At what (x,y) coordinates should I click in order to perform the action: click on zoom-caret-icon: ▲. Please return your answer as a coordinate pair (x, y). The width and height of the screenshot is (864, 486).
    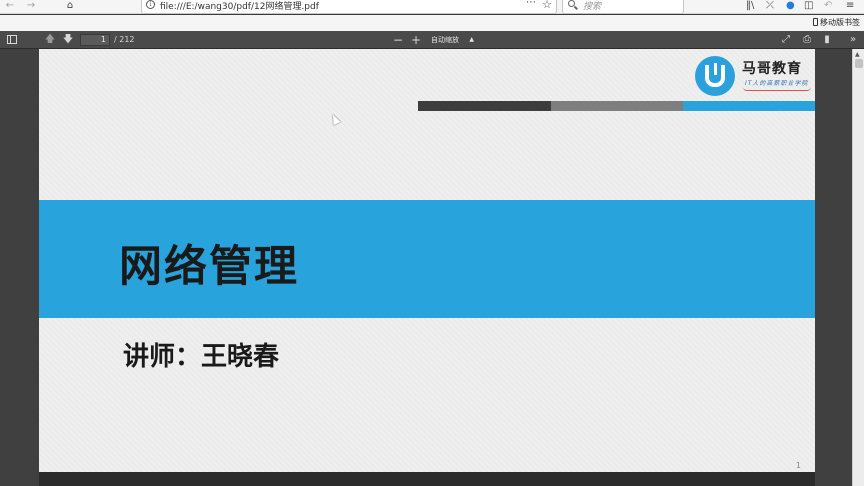
    Looking at the image, I should click on (471, 39).